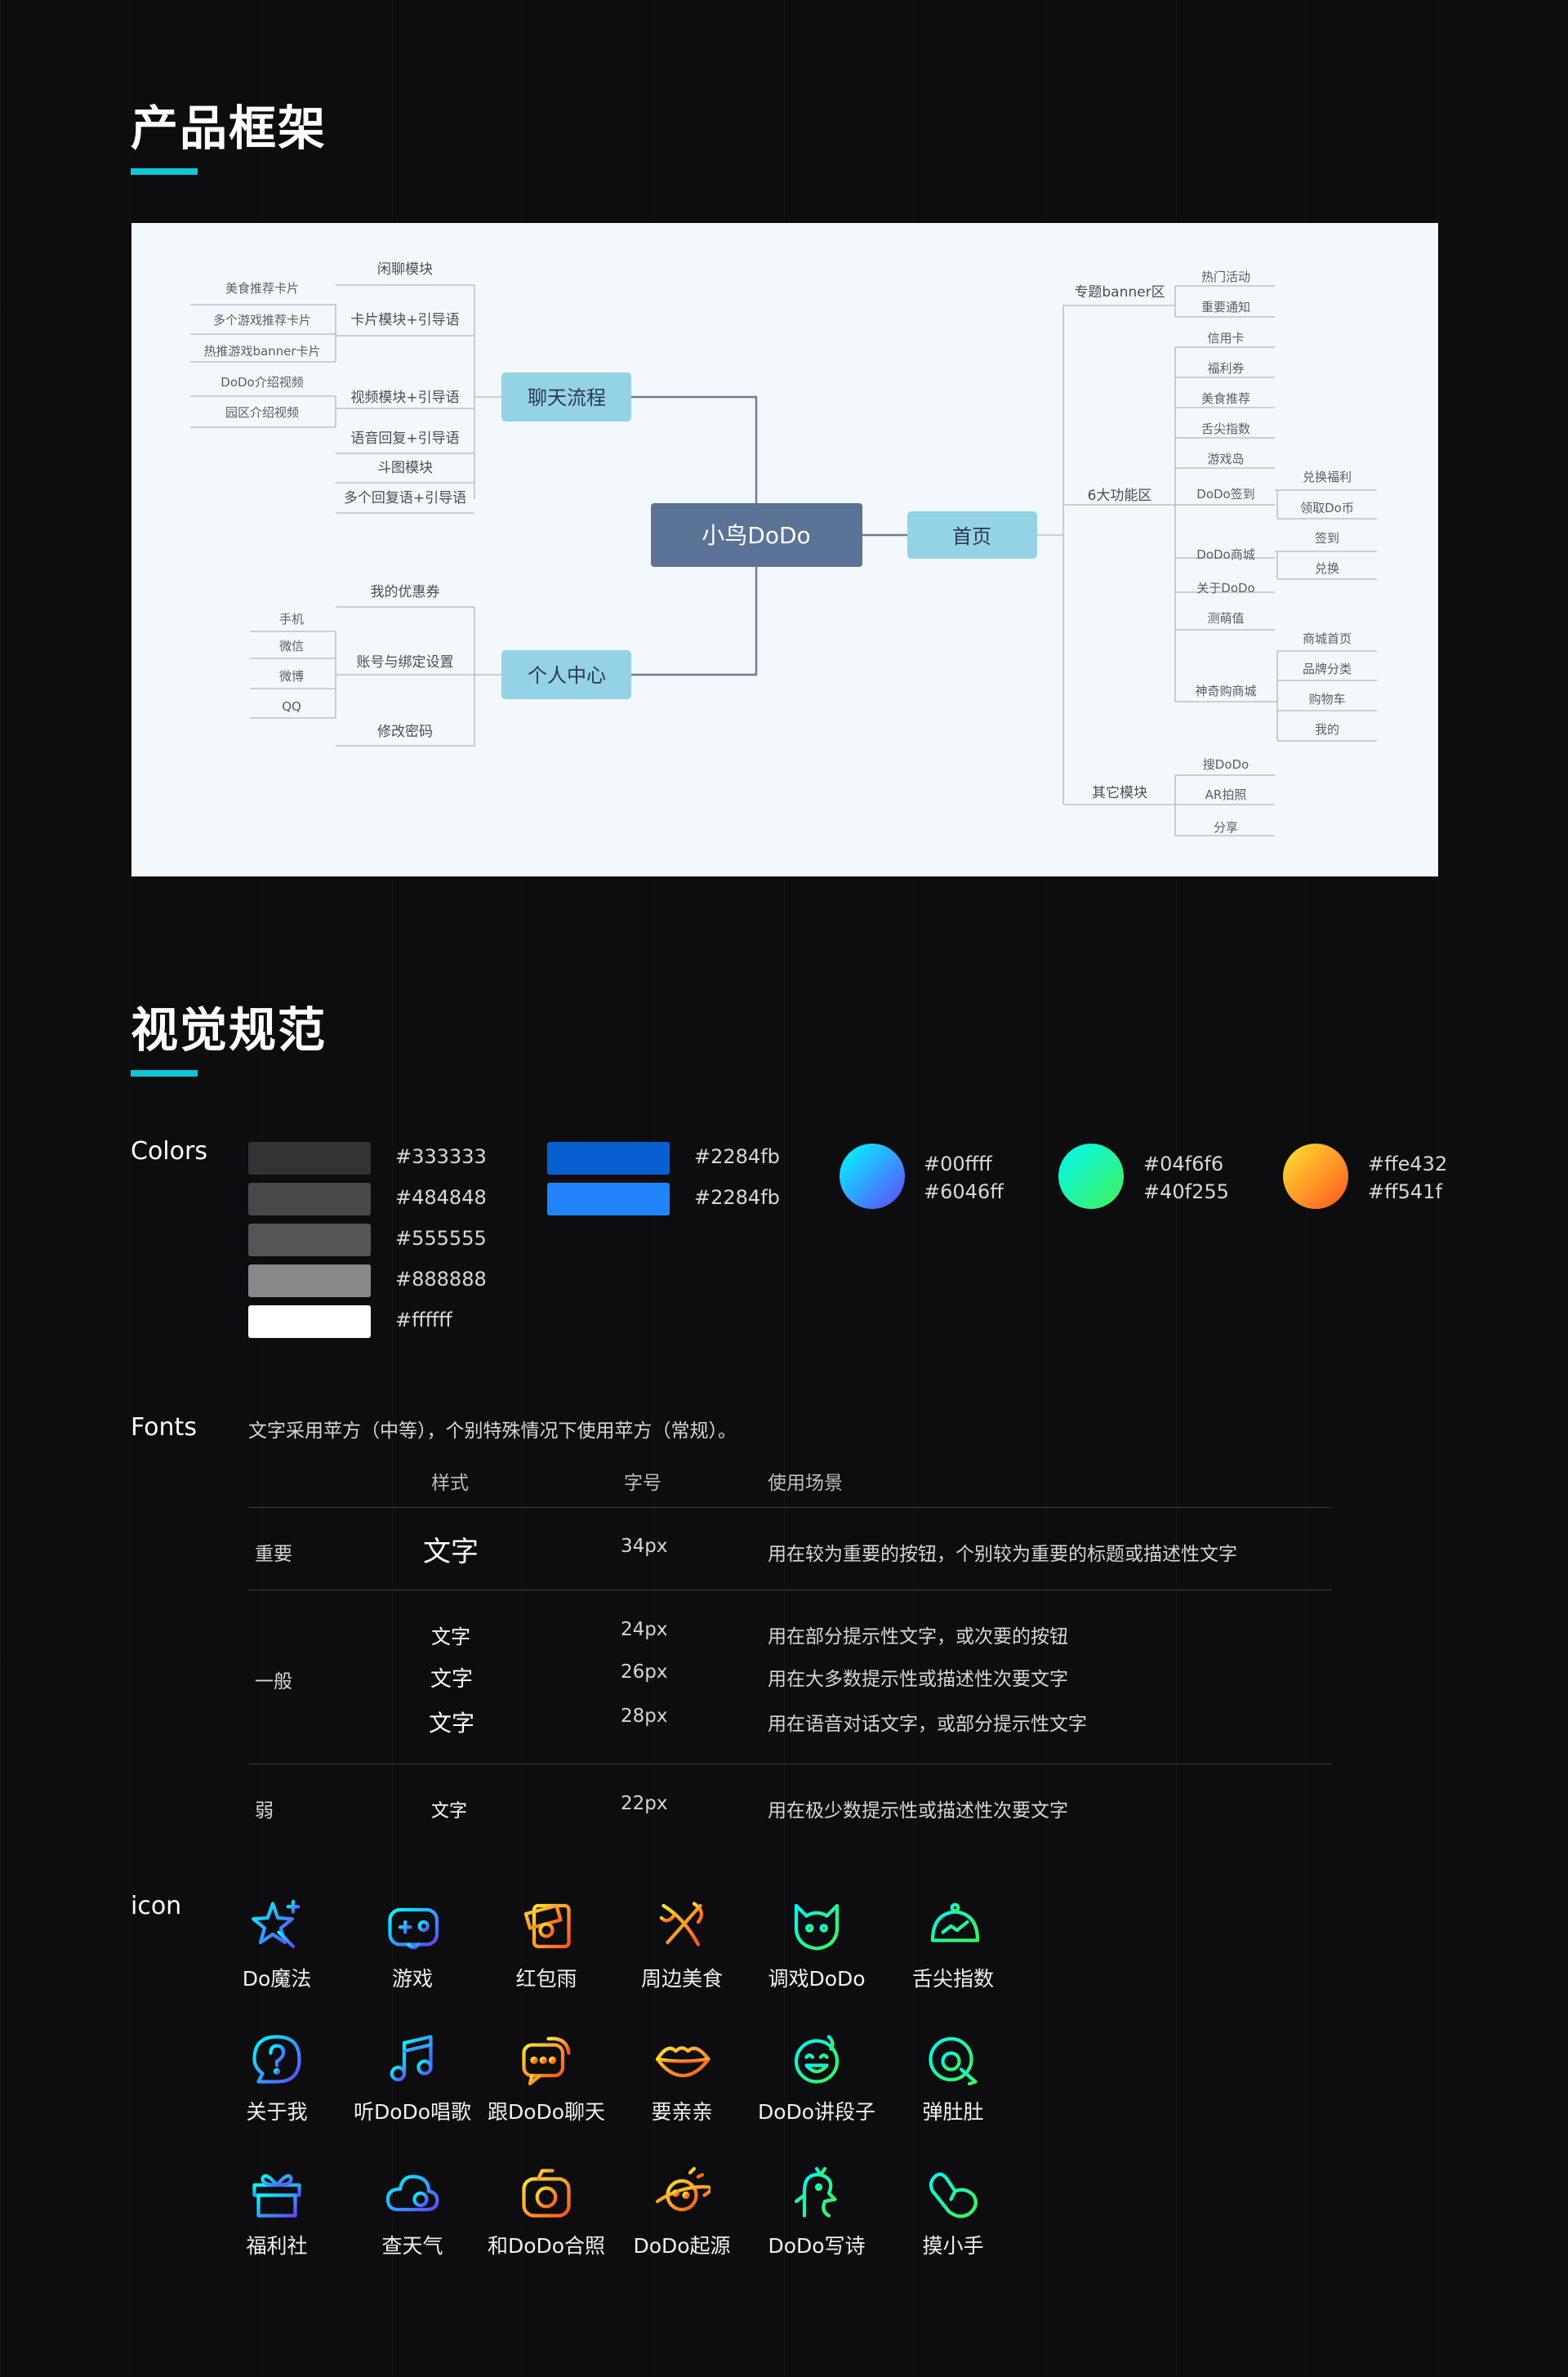 The height and width of the screenshot is (2377, 1568). Describe the element at coordinates (276, 2059) in the screenshot. I see `question-bubble-icon` at that location.